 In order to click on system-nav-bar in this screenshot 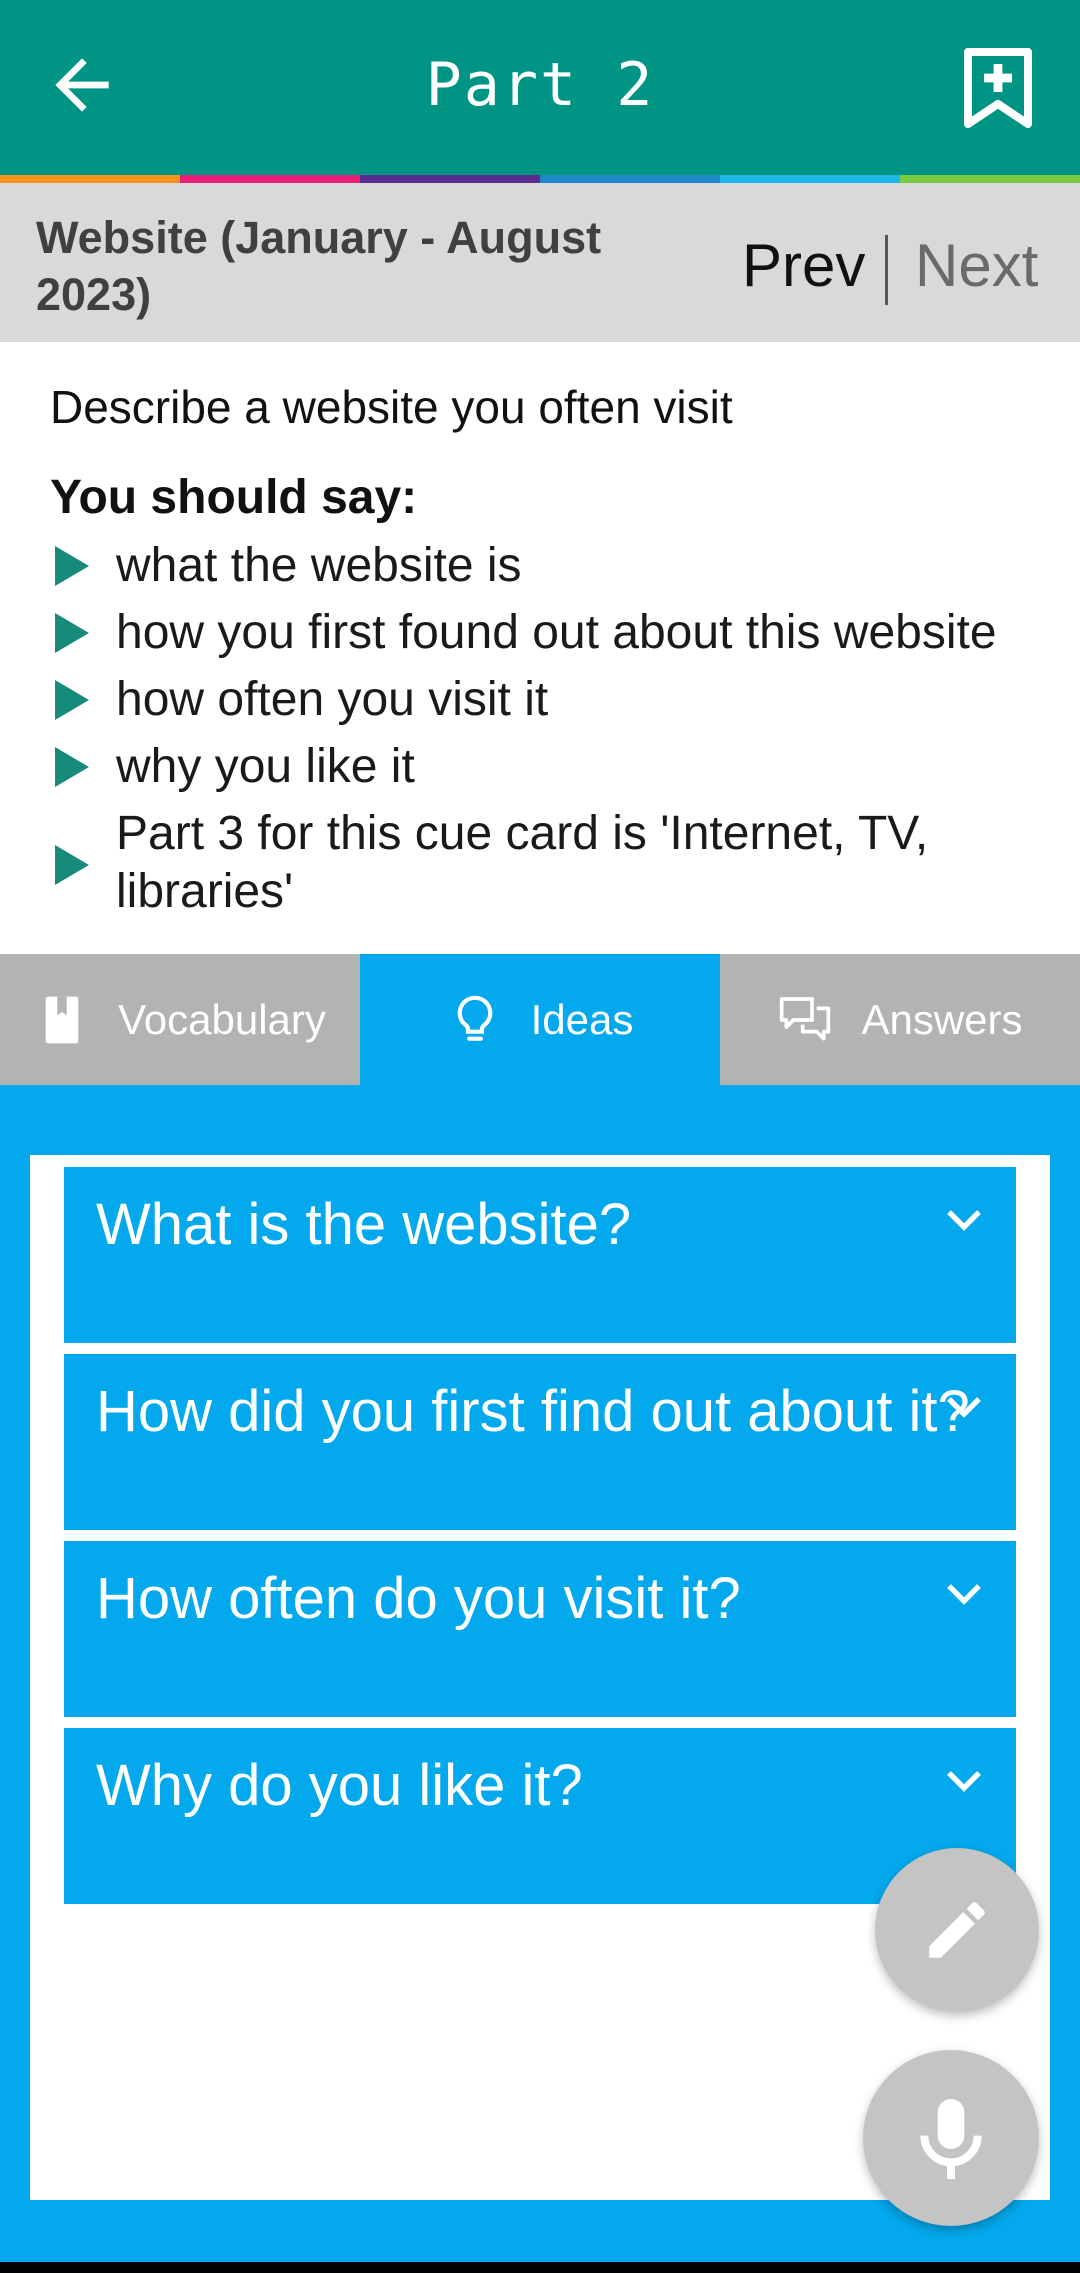, I will do `click(540, 2267)`.